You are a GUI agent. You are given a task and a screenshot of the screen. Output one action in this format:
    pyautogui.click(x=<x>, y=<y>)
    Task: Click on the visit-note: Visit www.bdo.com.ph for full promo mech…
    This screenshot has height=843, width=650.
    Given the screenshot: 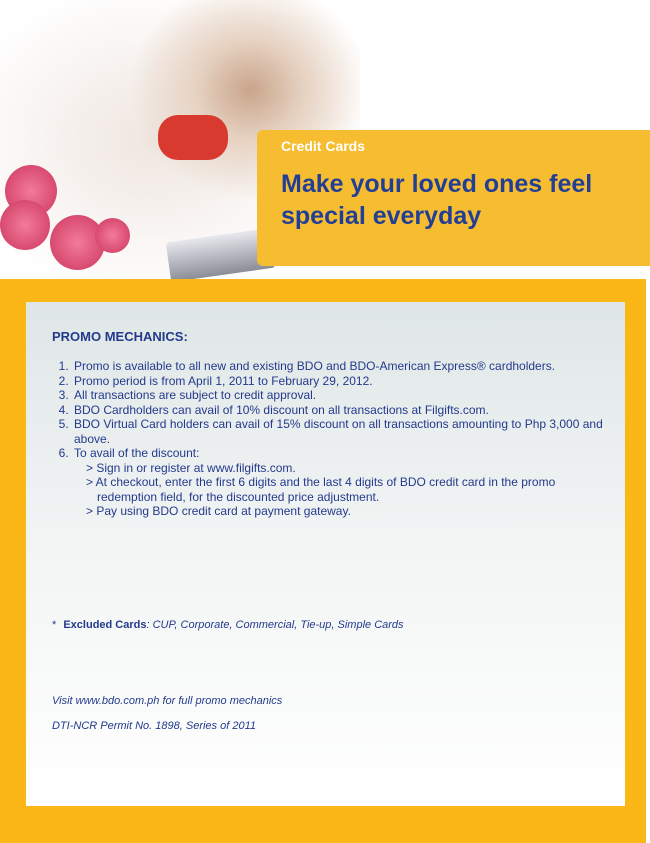 What is the action you would take?
    pyautogui.click(x=167, y=701)
    